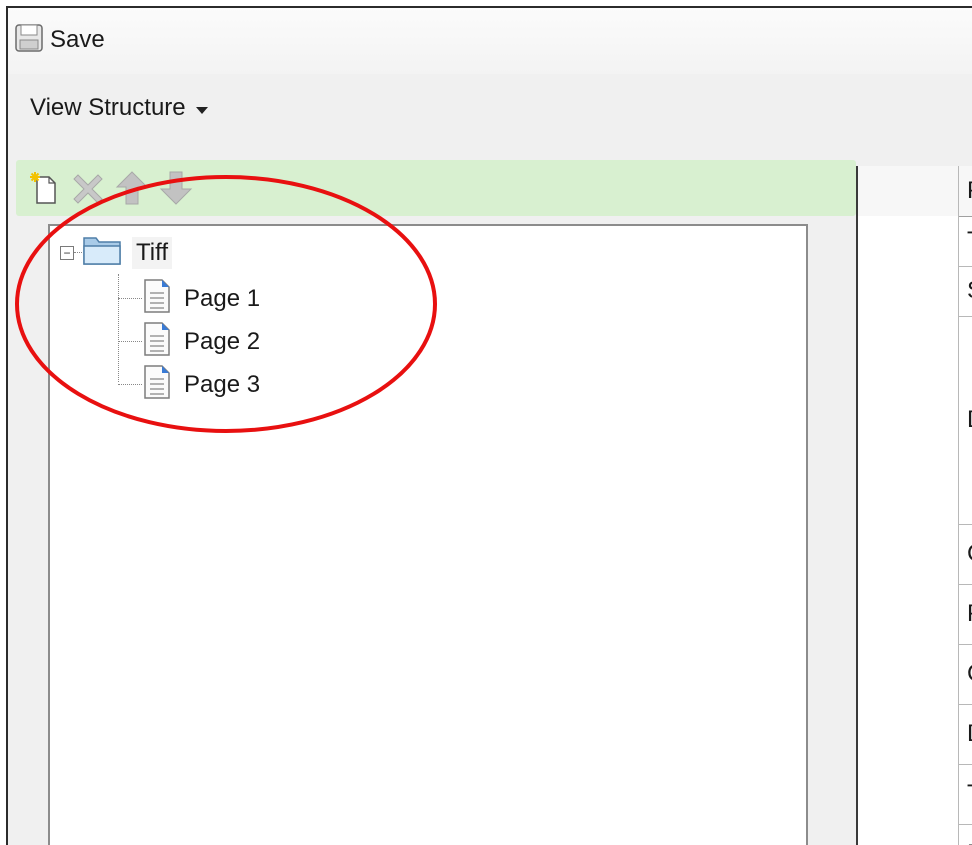 This screenshot has height=845, width=972. Describe the element at coordinates (222, 384) in the screenshot. I see `tree-node-label: Page 3` at that location.